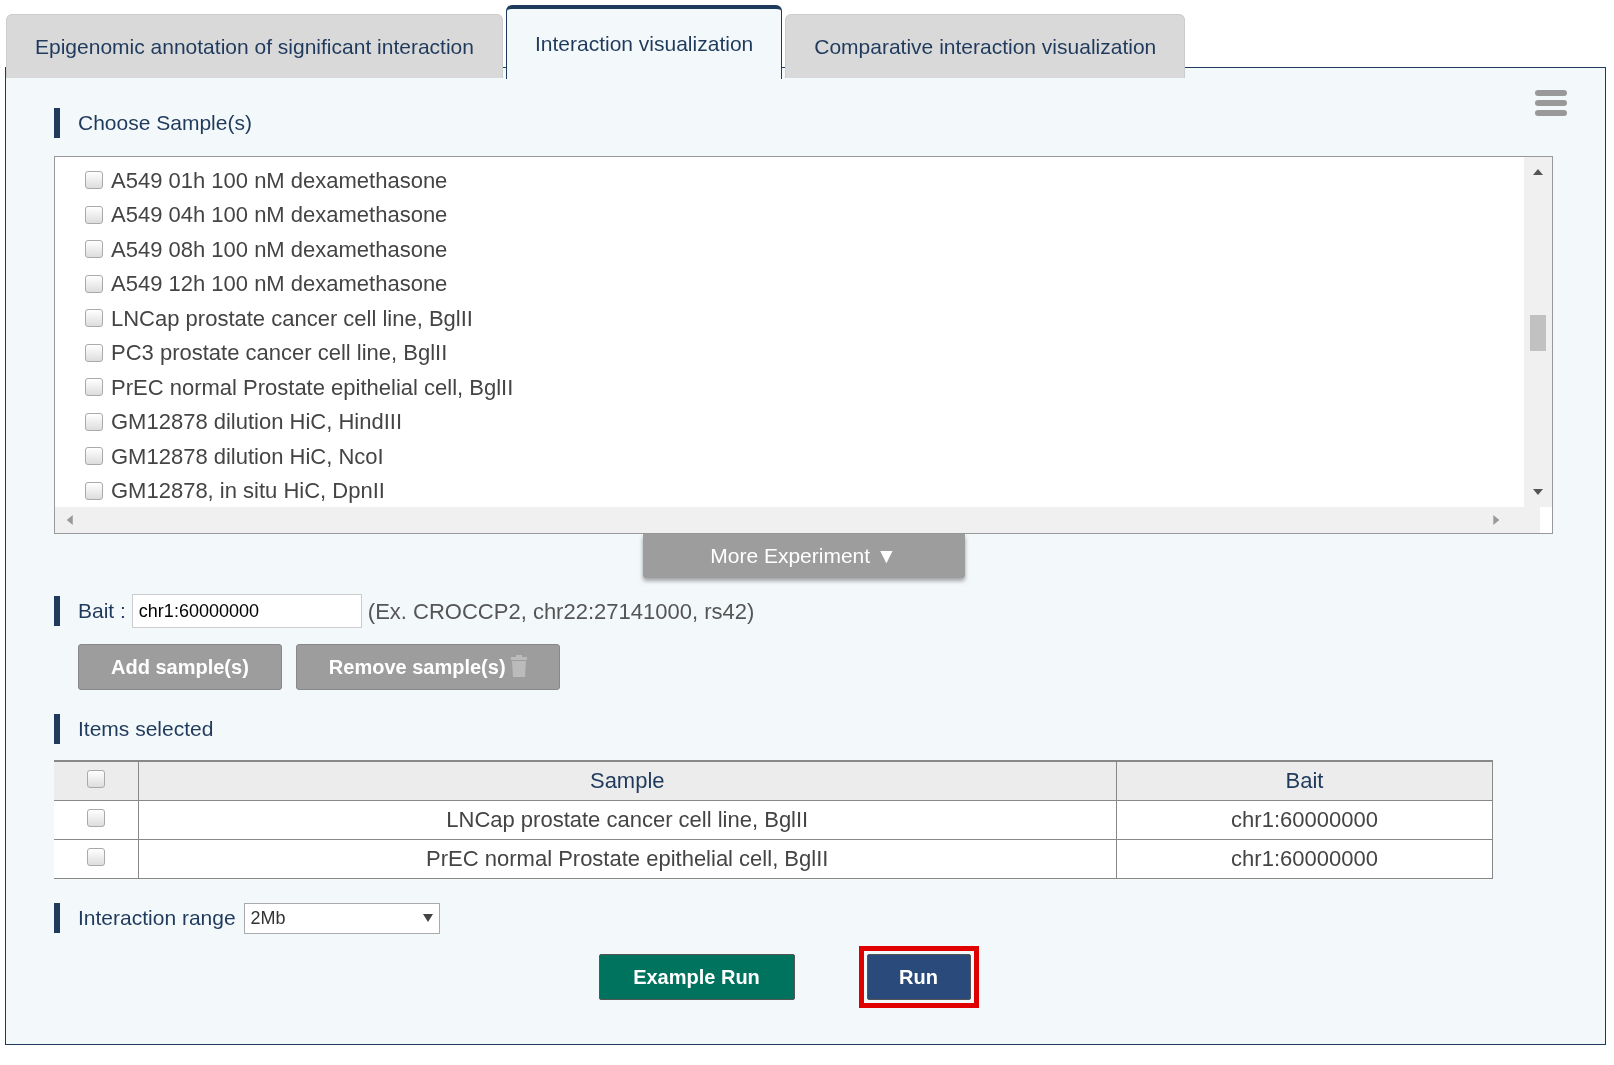  I want to click on table-cell: PrEC normal Prostate epithelial cell, BglII, so click(627, 858).